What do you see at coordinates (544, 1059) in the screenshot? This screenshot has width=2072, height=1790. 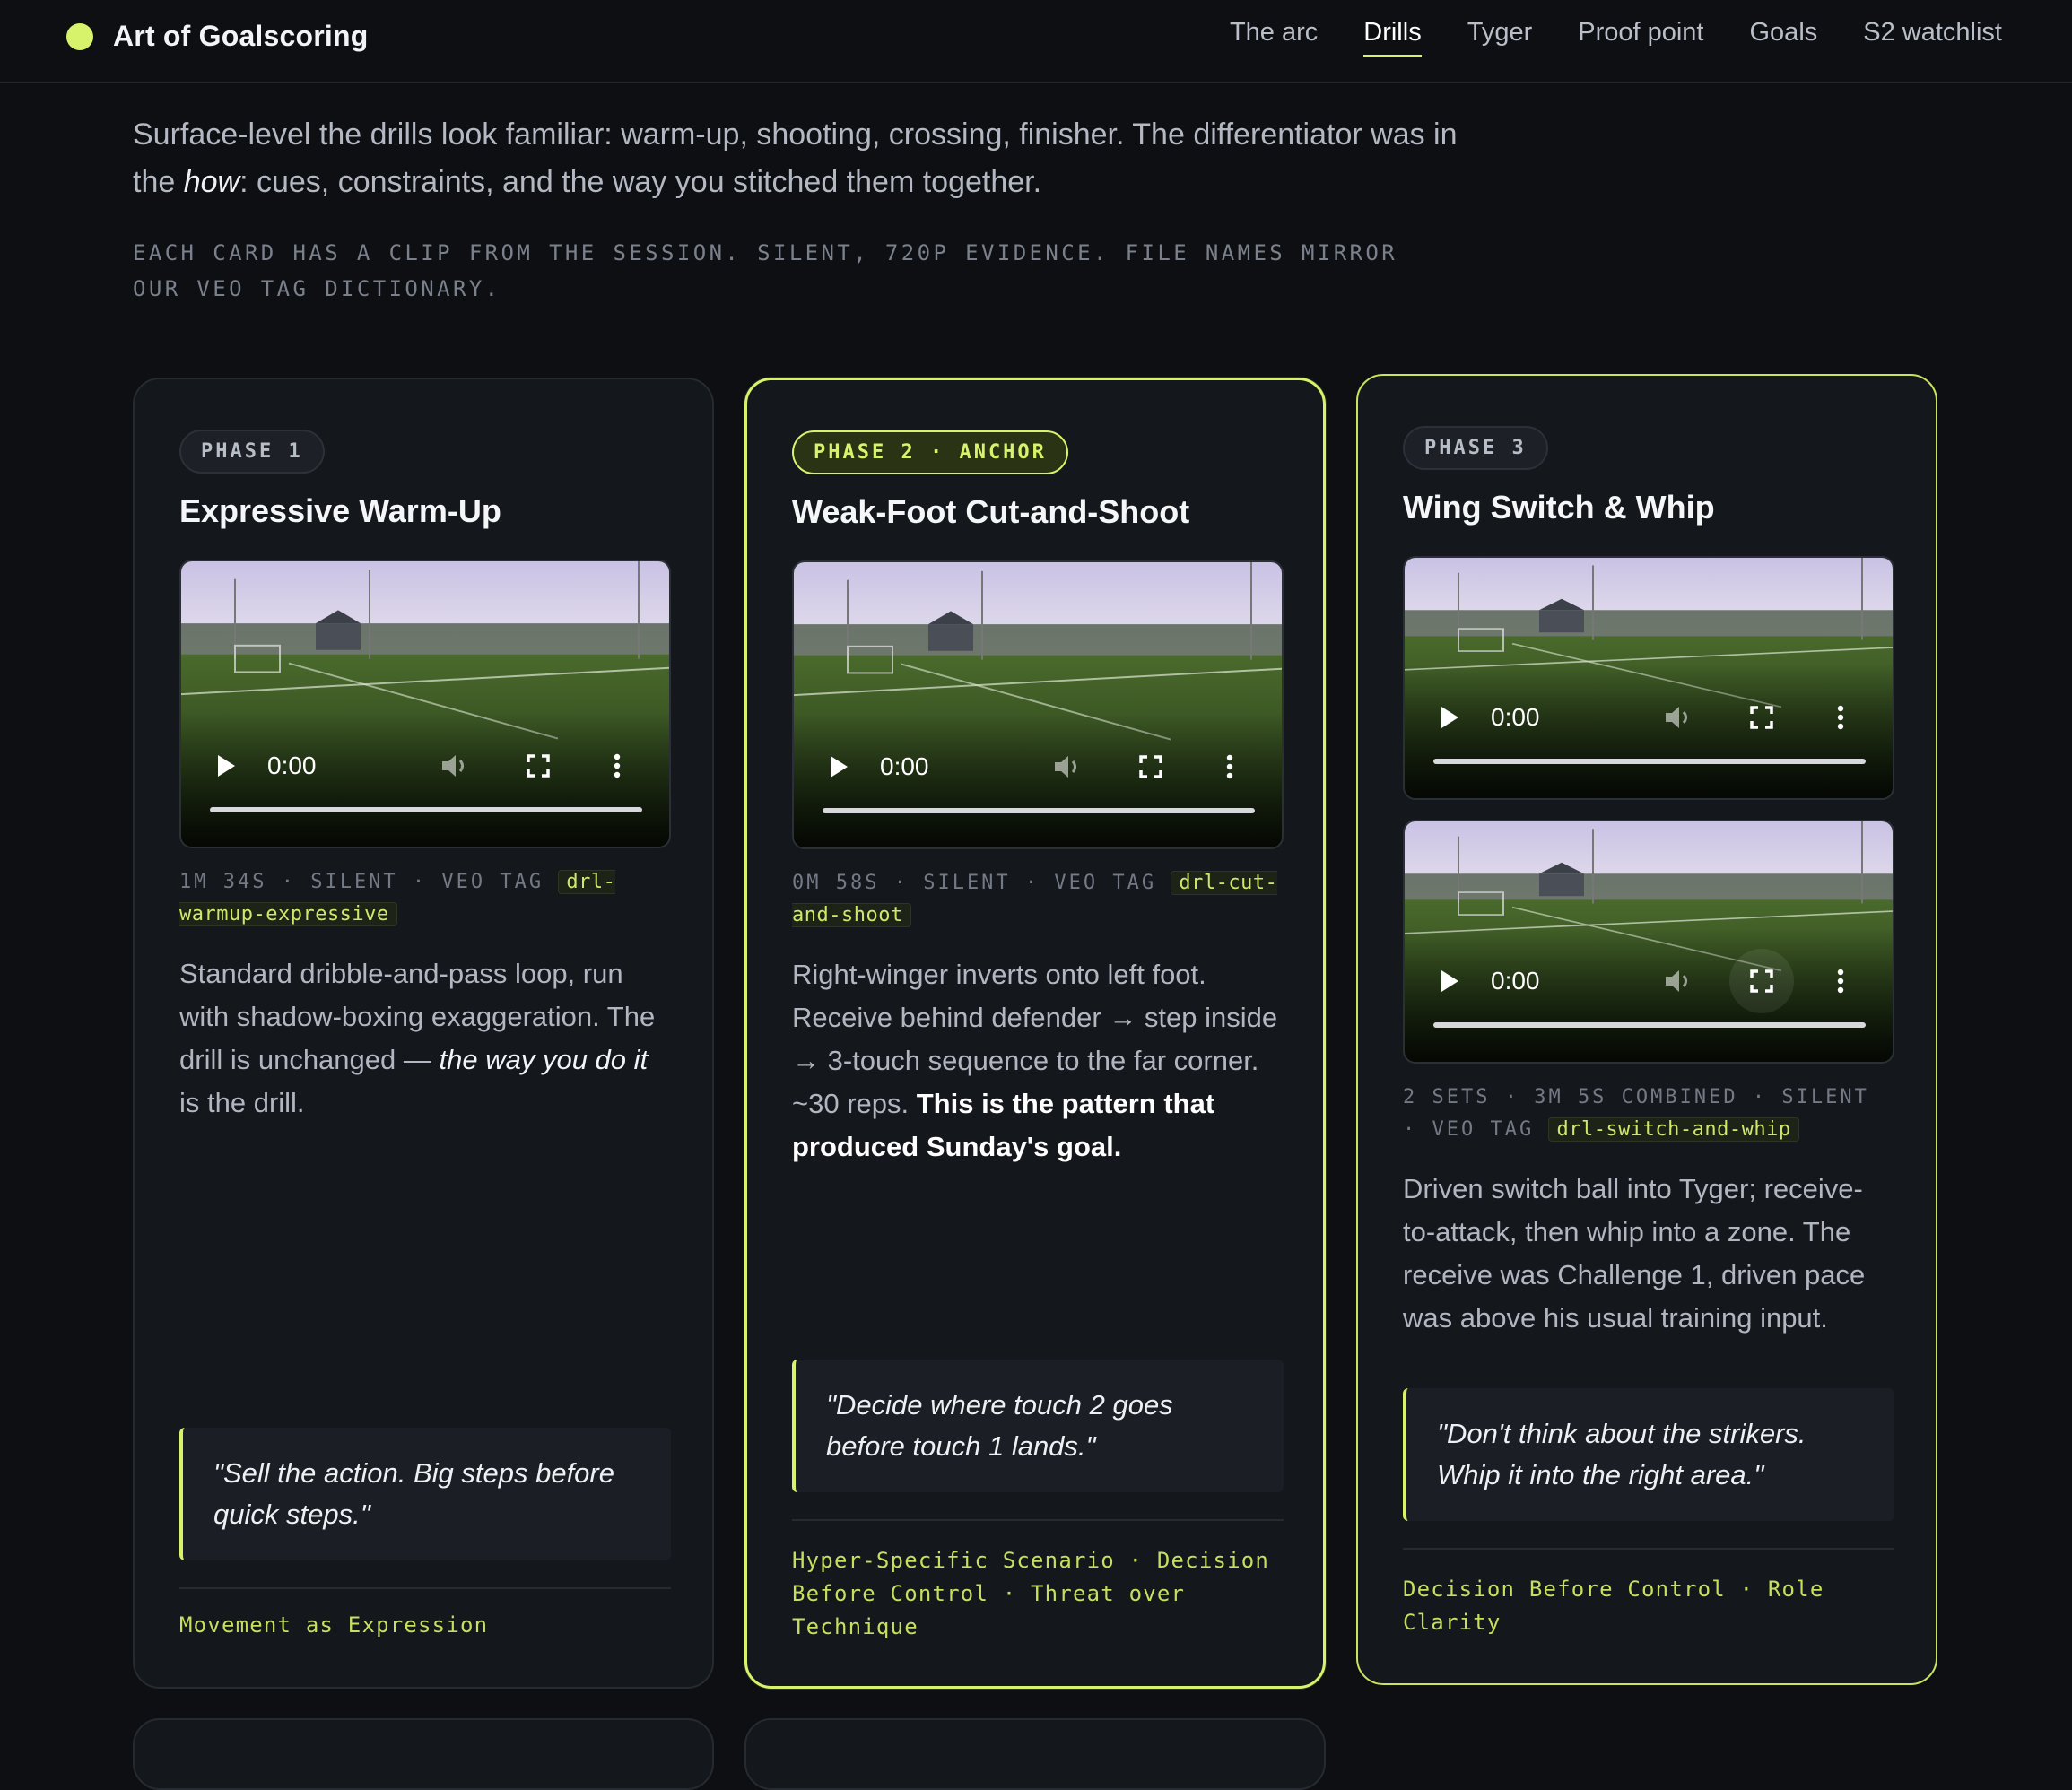 I see `desc-emphasis: the way you do it` at bounding box center [544, 1059].